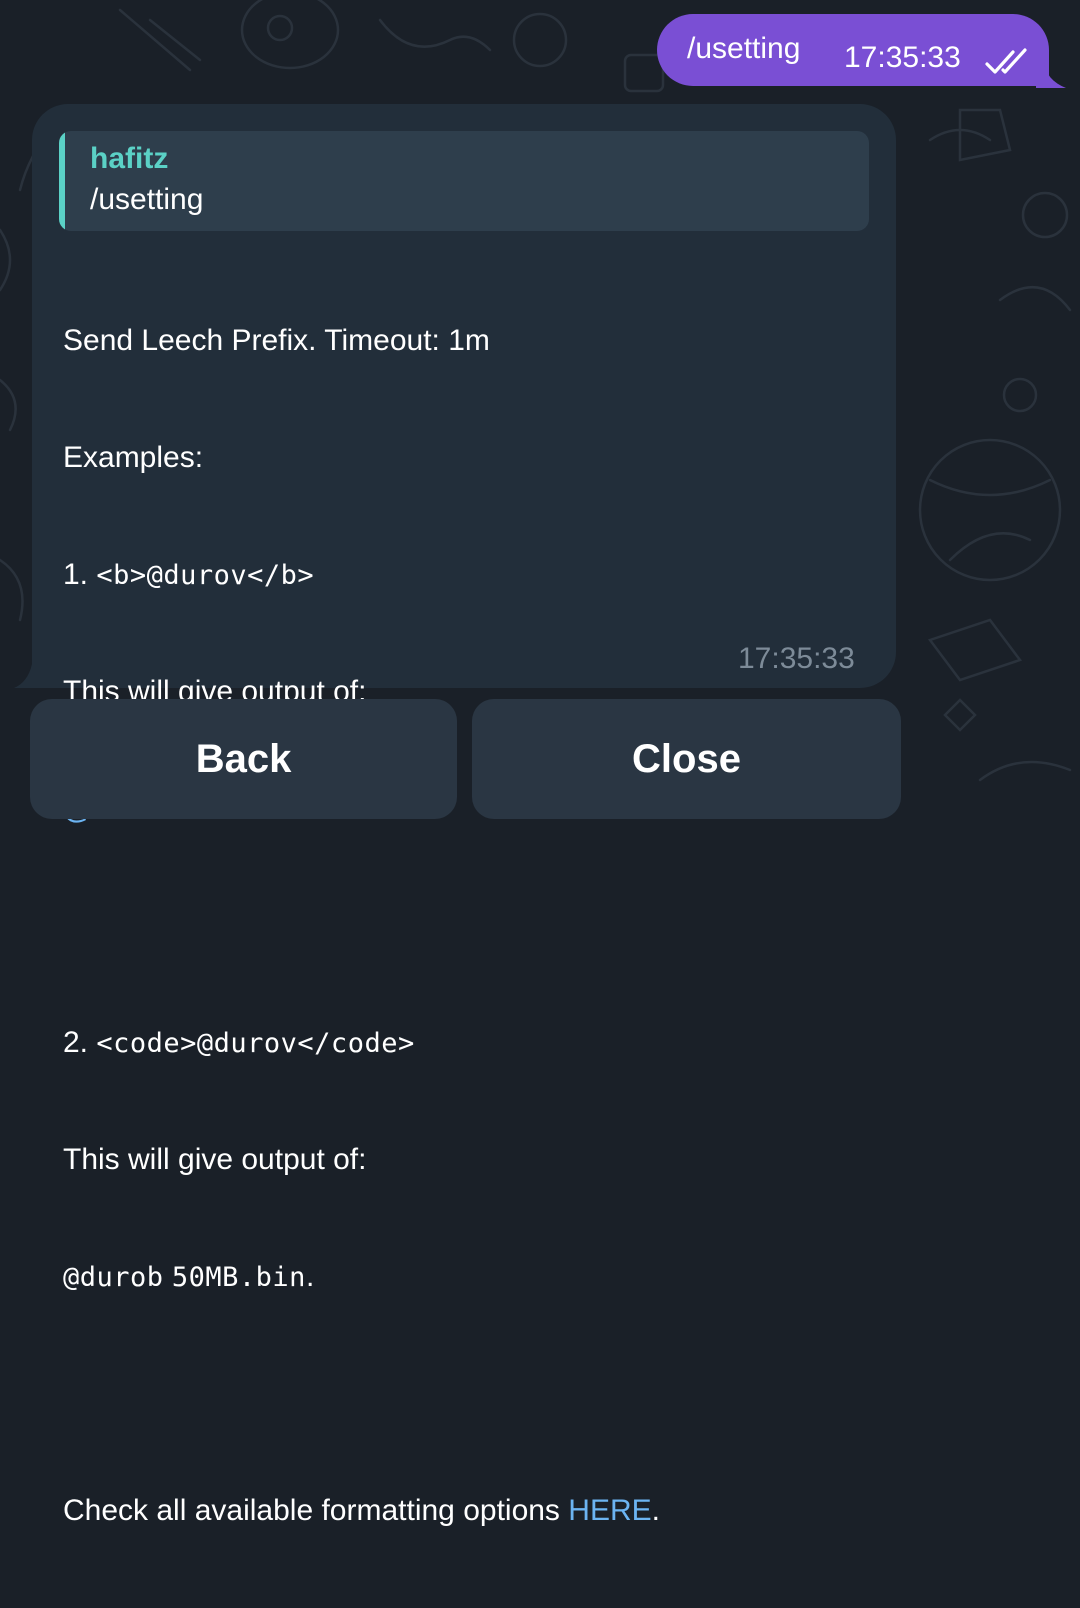  Describe the element at coordinates (463, 1042) in the screenshot. I see `message-line: 2. <code>@durov</code>` at that location.